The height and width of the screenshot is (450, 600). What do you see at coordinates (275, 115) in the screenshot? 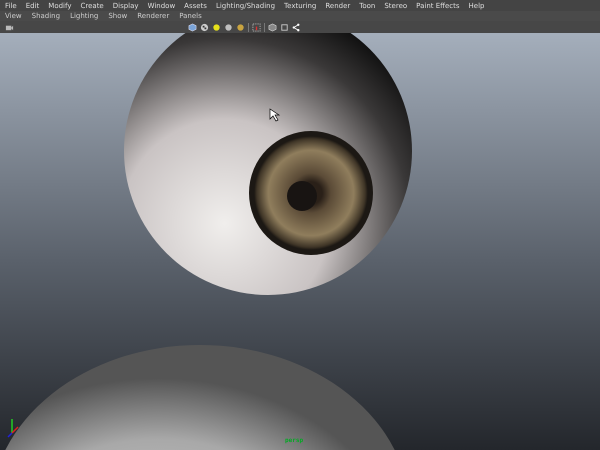
I see `cursor-icon` at bounding box center [275, 115].